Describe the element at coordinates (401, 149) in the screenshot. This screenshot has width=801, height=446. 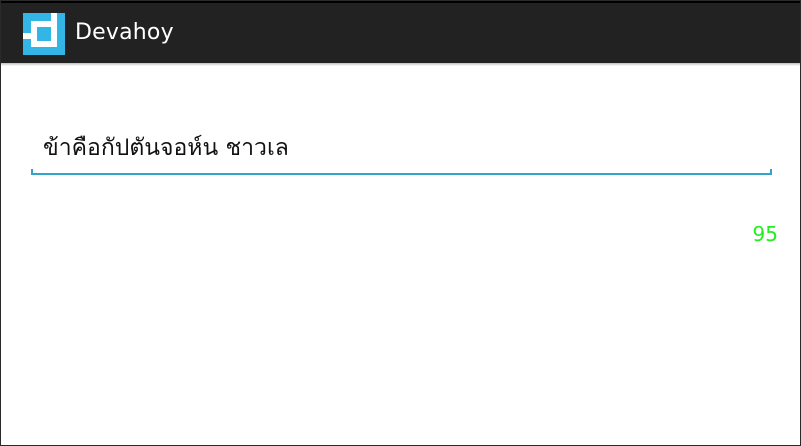
I see `message-input: ข้าคือกัปตันจอห์น ชาวเล` at that location.